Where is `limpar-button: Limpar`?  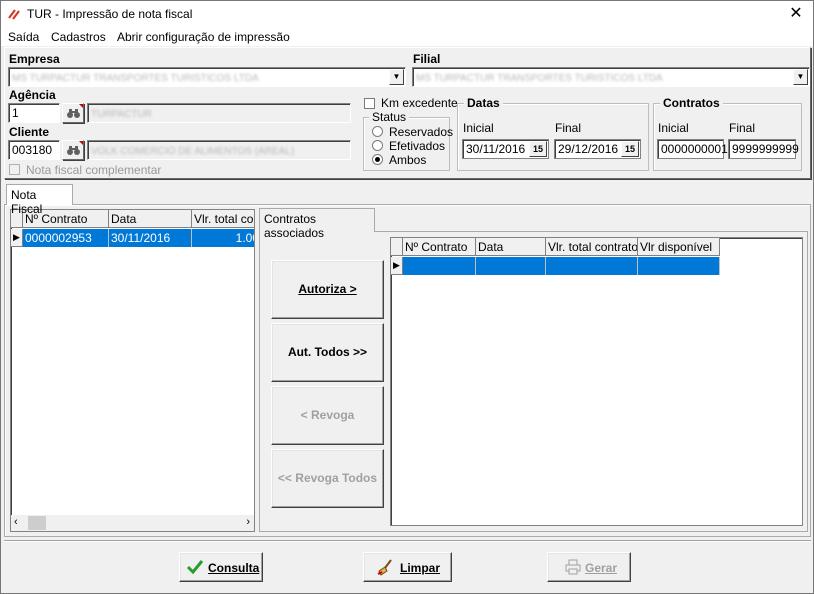
limpar-button: Limpar is located at coordinates (407, 567).